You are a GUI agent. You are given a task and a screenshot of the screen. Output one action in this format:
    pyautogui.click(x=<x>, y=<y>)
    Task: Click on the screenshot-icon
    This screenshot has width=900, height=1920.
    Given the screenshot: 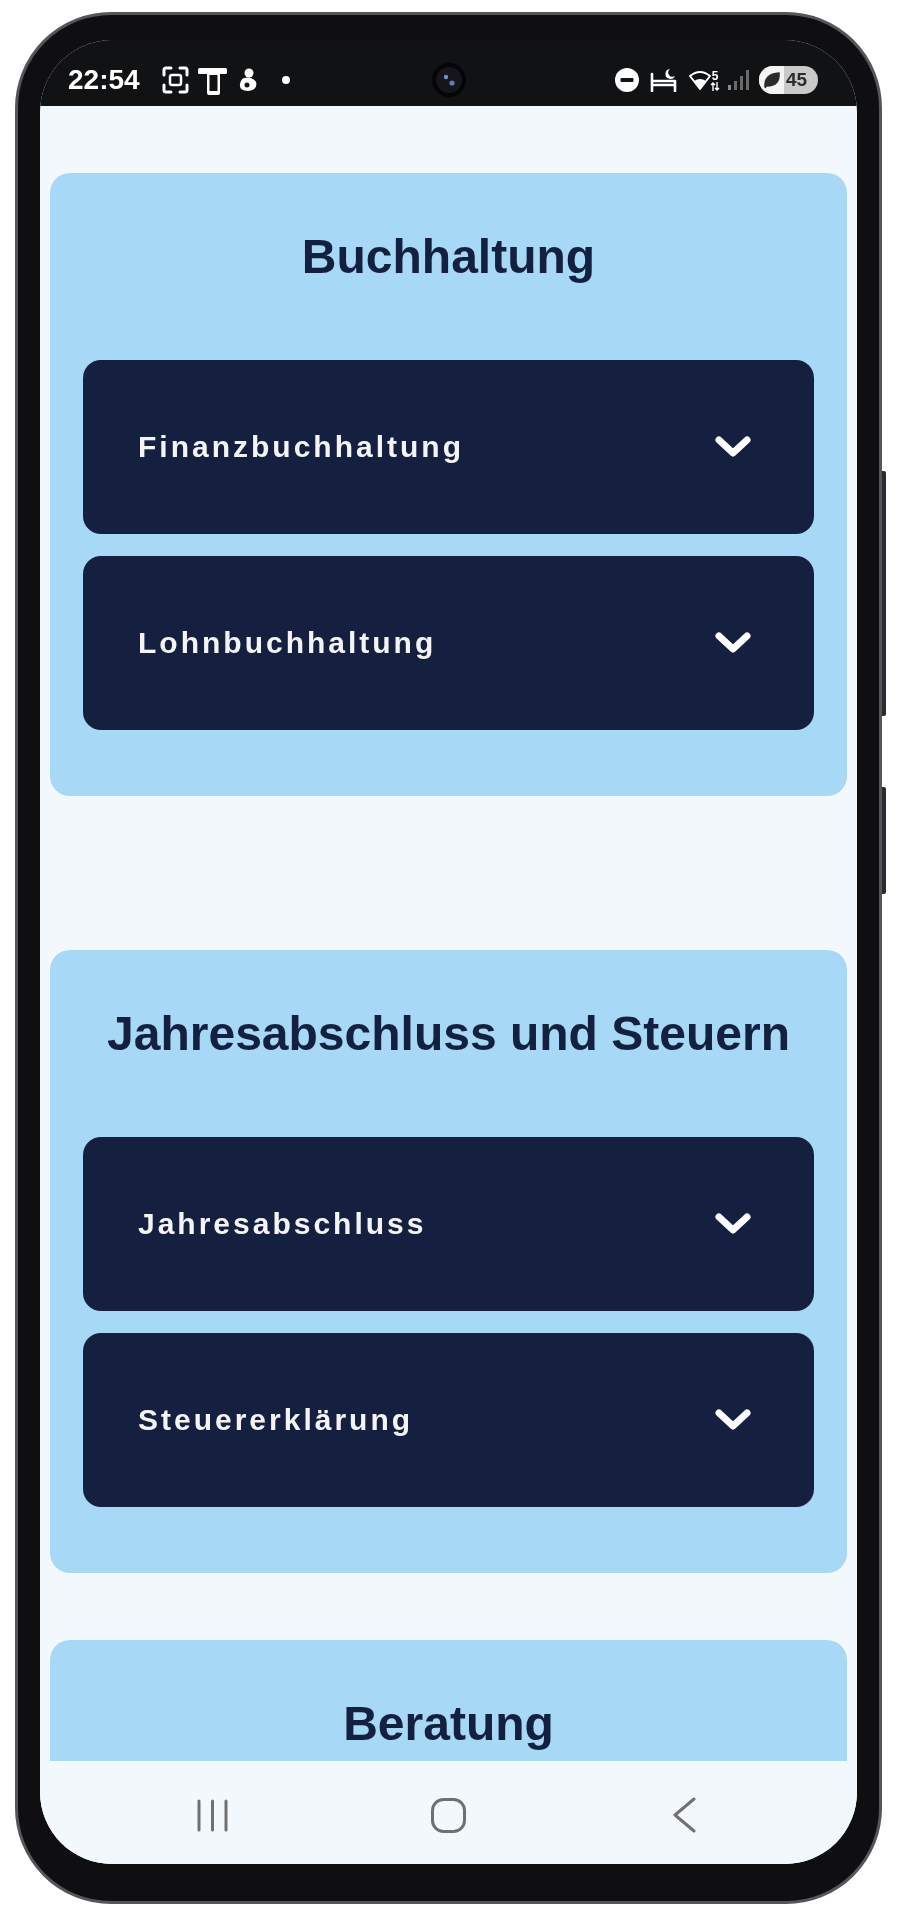 What is the action you would take?
    pyautogui.click(x=175, y=80)
    